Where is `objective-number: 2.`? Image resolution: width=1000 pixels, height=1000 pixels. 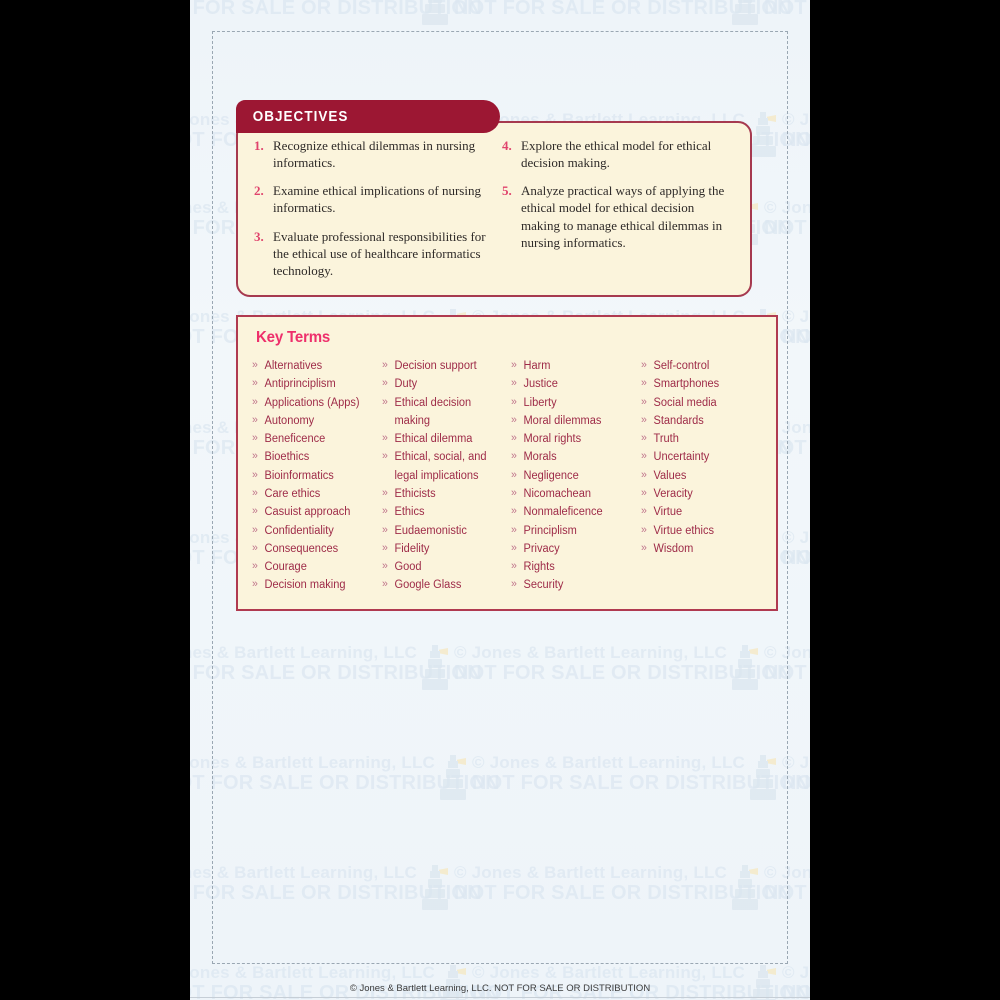
objective-number: 2. is located at coordinates (259, 191).